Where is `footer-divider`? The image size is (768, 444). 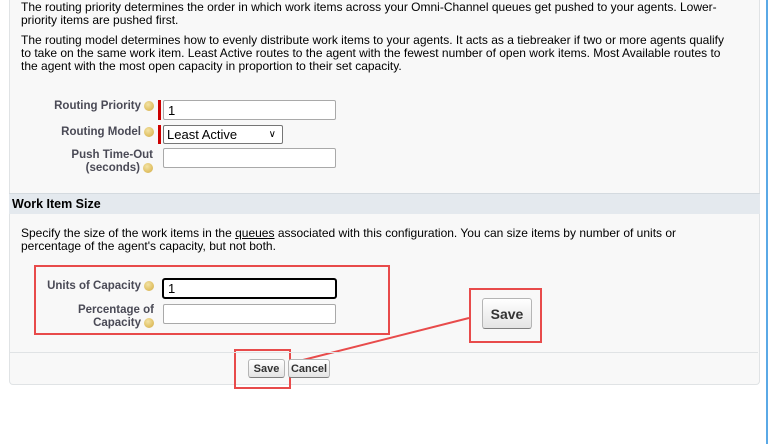 footer-divider is located at coordinates (384, 352).